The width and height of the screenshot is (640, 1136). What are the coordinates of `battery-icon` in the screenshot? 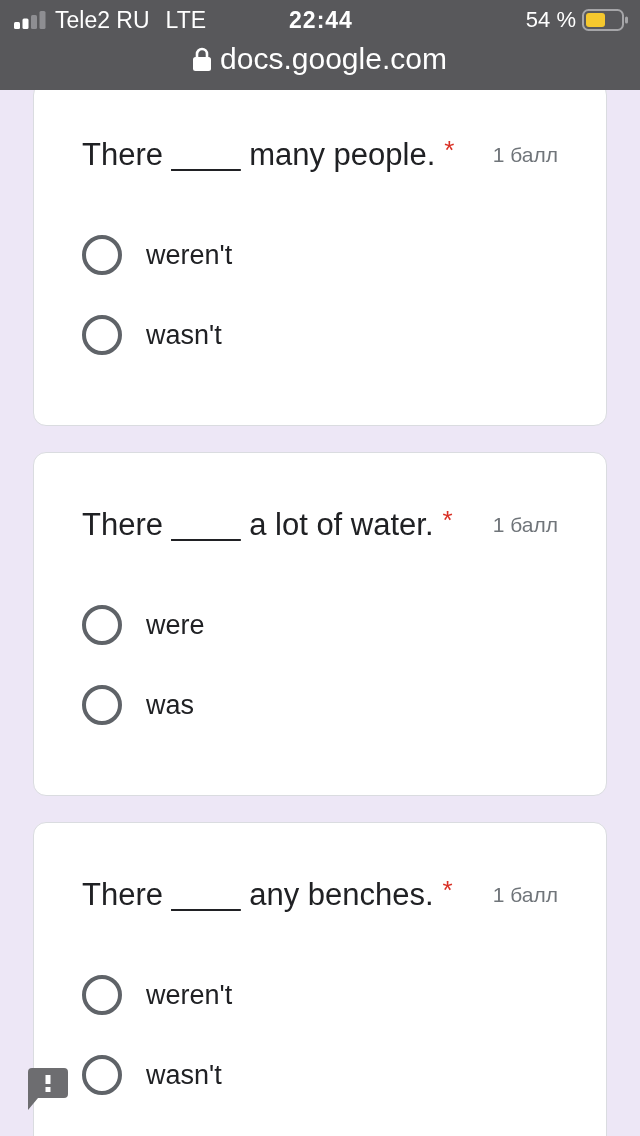 It's located at (605, 20).